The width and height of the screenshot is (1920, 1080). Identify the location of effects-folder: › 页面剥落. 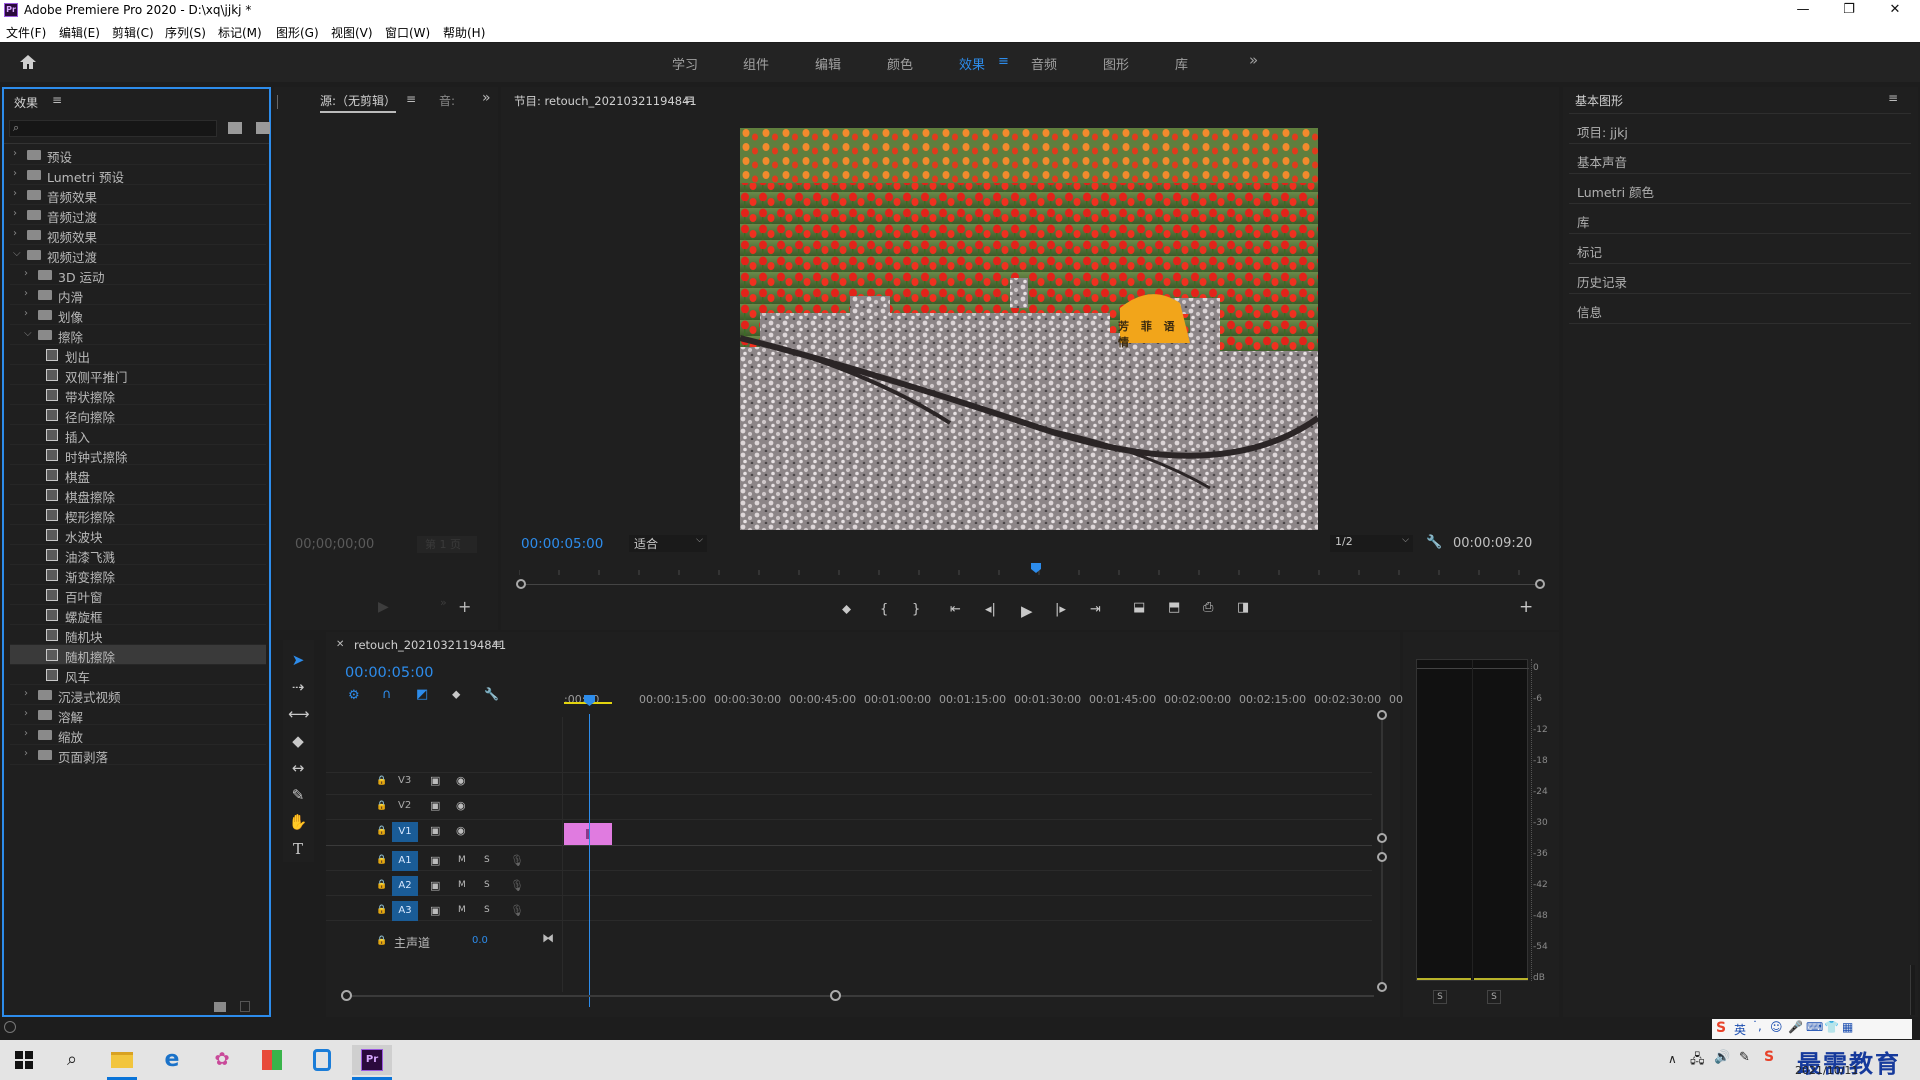
(138, 755).